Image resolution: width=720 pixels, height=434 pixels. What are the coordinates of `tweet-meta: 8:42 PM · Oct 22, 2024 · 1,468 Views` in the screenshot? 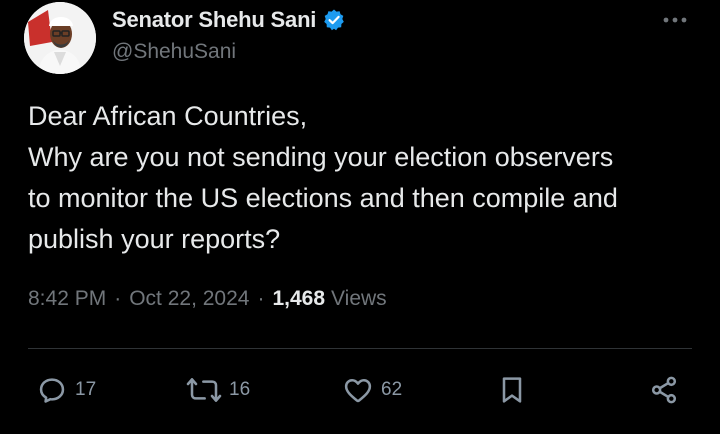 It's located at (207, 299).